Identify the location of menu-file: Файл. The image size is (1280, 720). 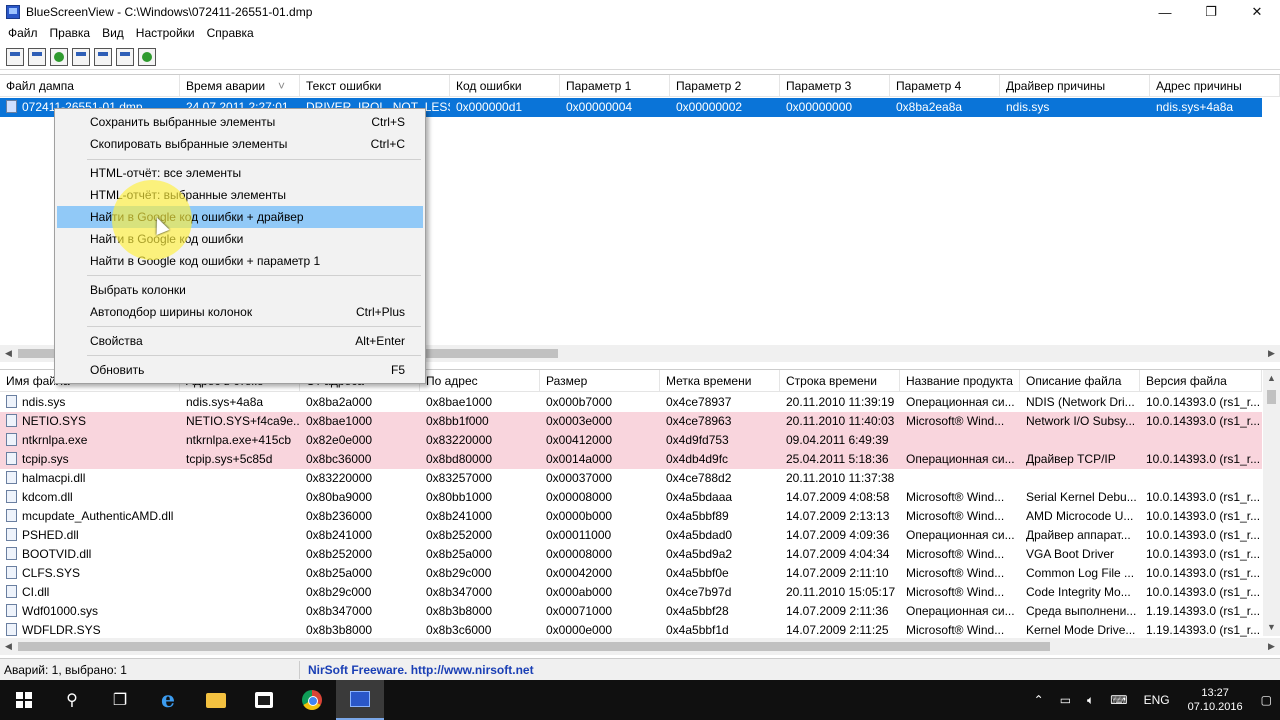
(23, 33).